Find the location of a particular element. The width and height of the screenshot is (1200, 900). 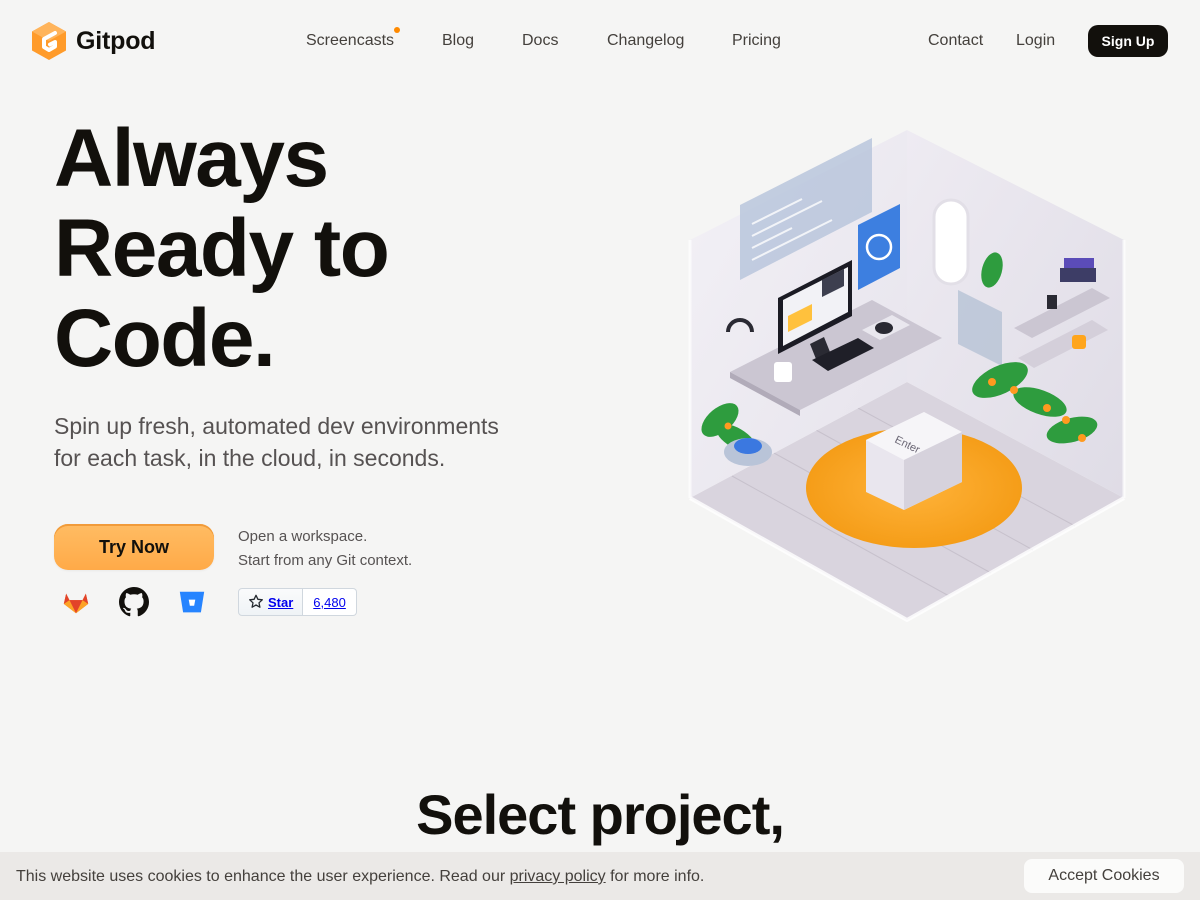

github-star-button: Star is located at coordinates (271, 602).